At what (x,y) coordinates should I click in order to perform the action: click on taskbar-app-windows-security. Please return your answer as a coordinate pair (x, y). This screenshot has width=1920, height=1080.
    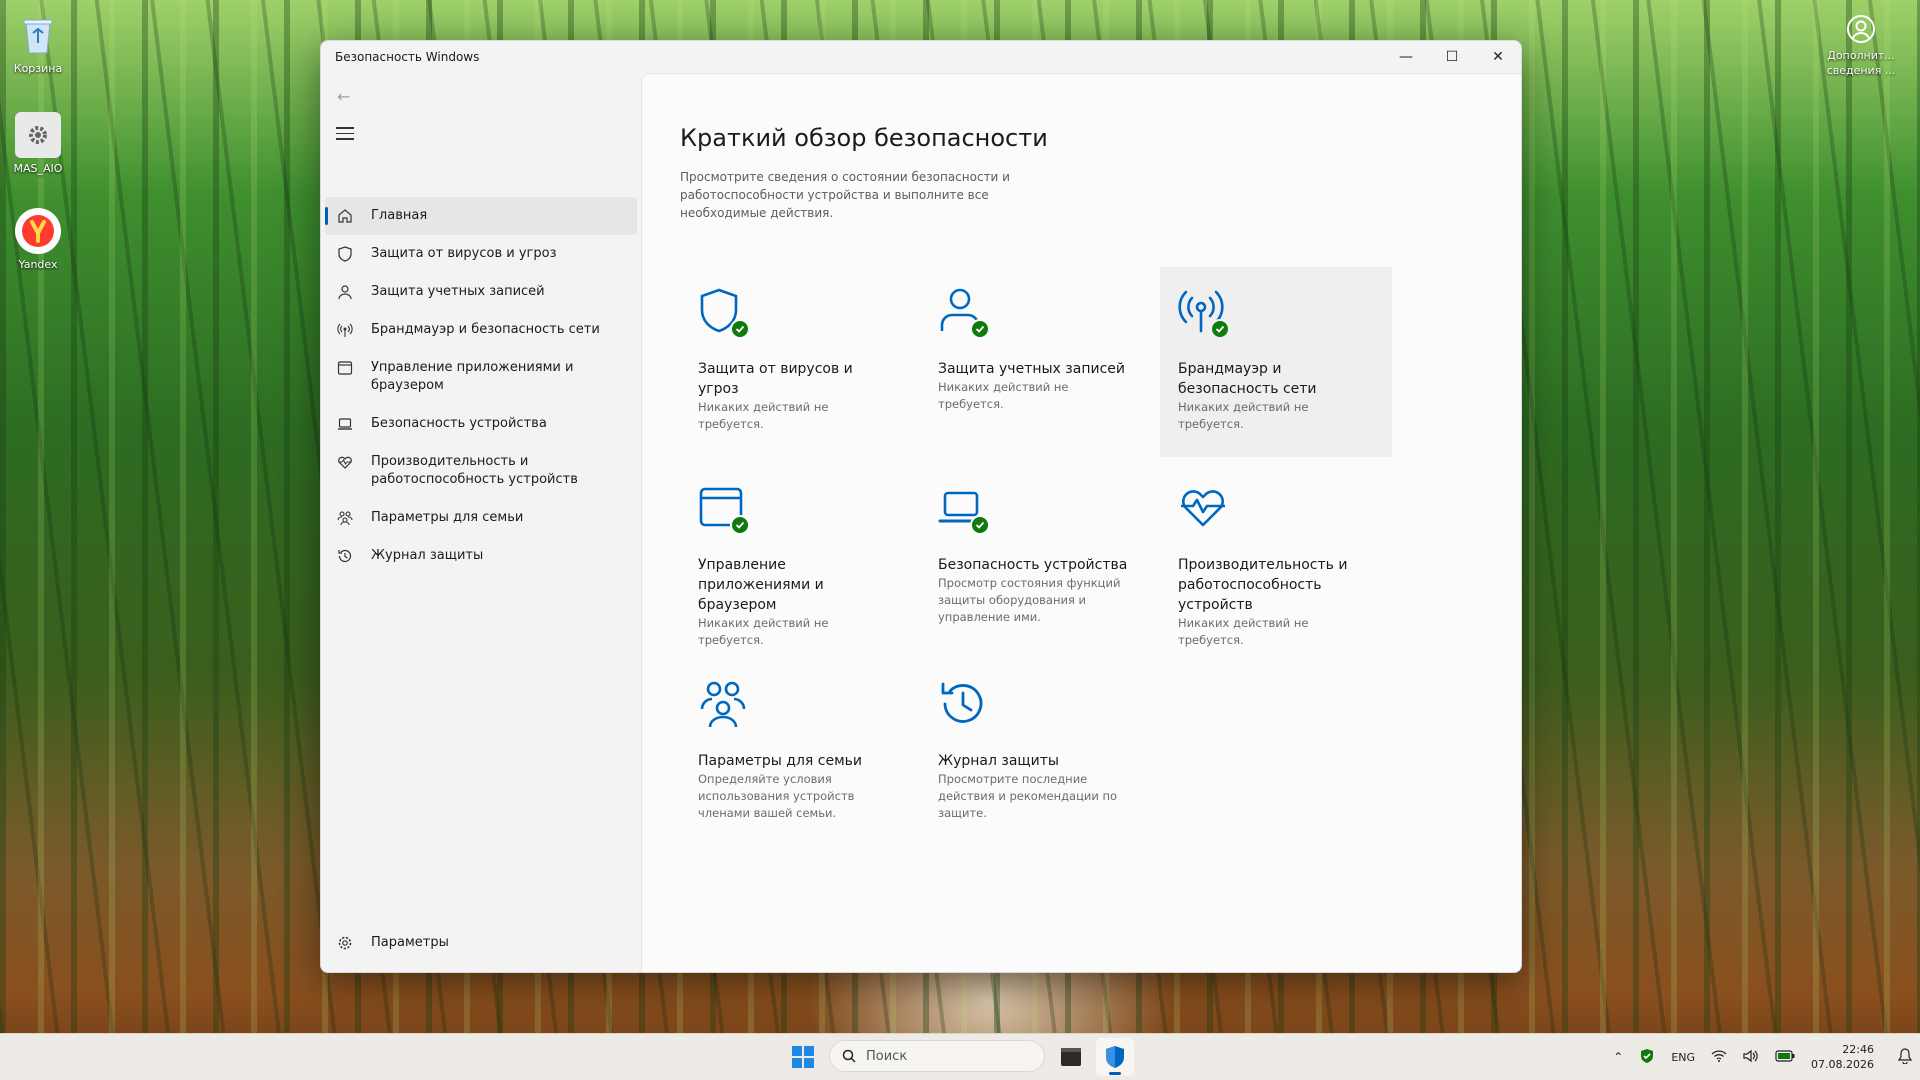
    Looking at the image, I should click on (1115, 1057).